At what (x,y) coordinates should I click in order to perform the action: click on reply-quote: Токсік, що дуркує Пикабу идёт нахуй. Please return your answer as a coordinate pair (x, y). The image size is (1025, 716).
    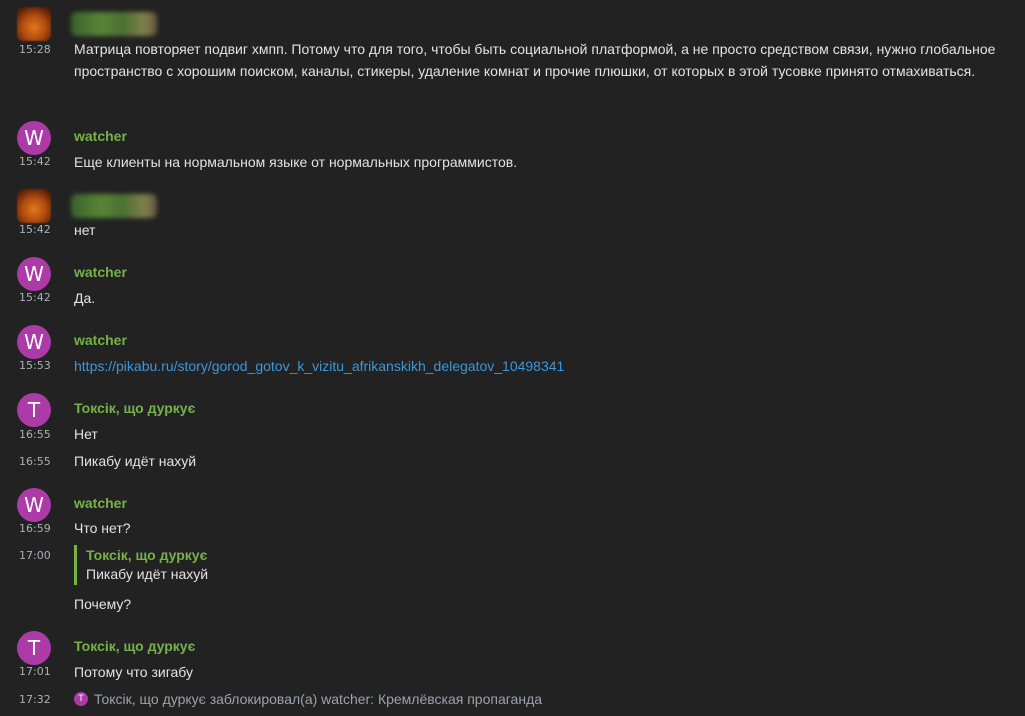
    Looking at the image, I should click on (141, 565).